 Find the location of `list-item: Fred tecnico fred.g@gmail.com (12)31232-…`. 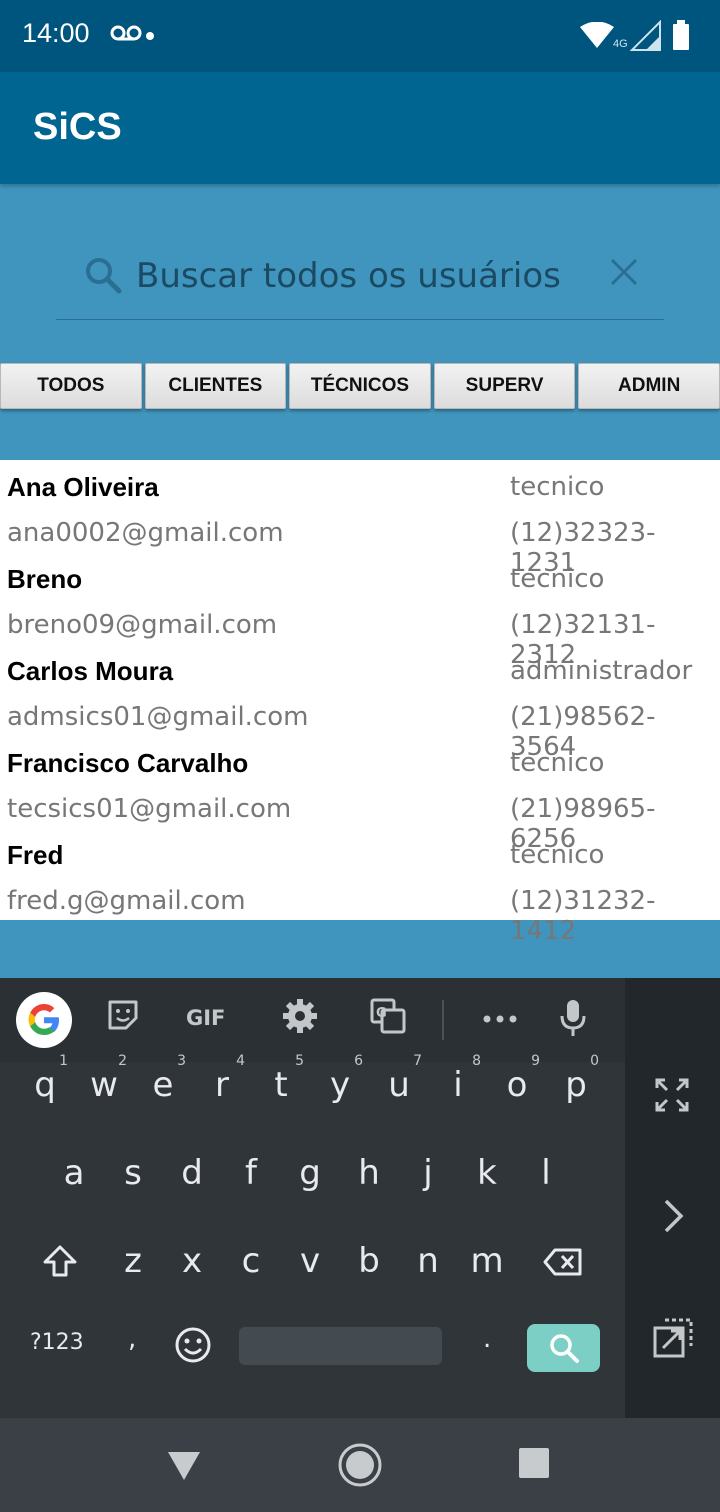

list-item: Fred tecnico fred.g@gmail.com (12)31232-… is located at coordinates (360, 887).